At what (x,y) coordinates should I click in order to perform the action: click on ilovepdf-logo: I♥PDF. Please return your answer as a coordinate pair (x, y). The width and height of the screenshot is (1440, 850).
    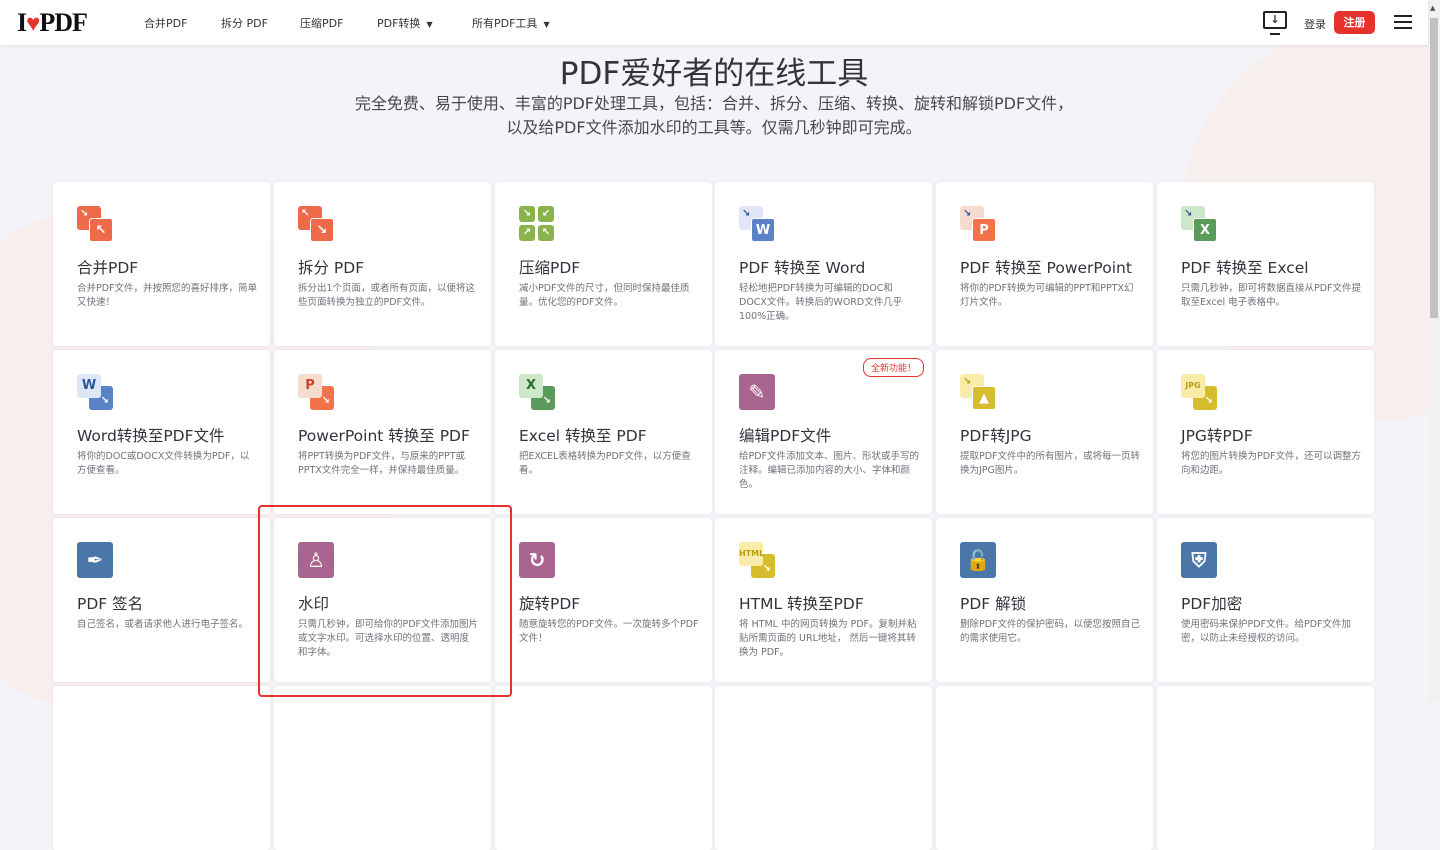
    Looking at the image, I should click on (52, 23).